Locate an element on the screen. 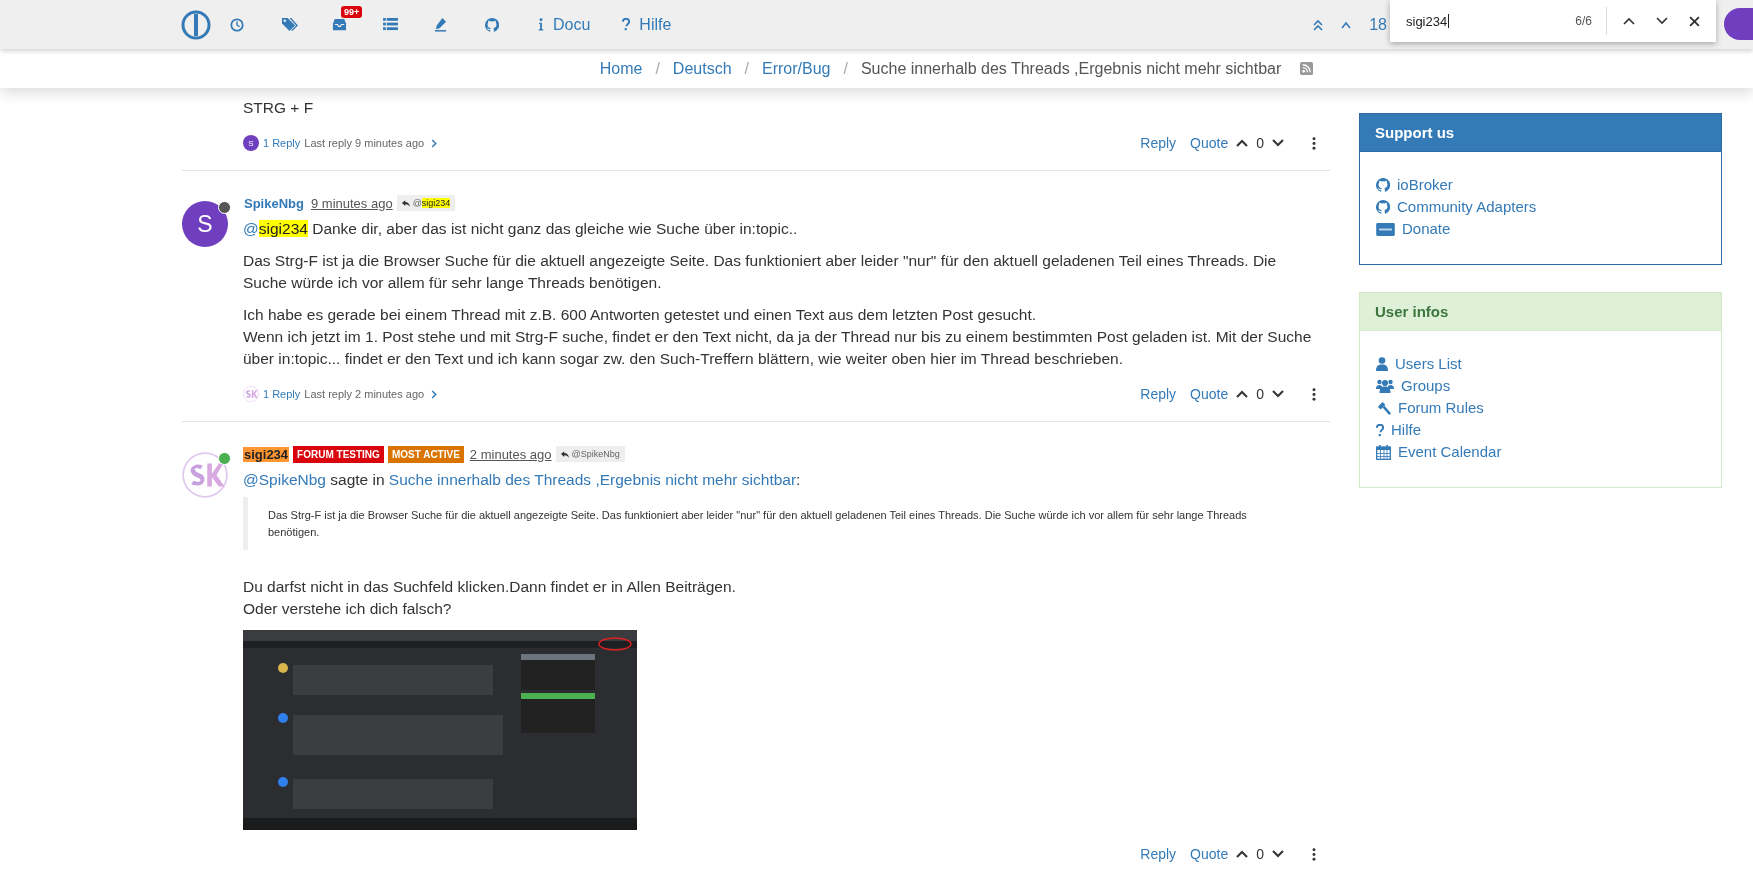 This screenshot has width=1753, height=877. sidebar-link: Event Calendar is located at coordinates (1541, 452).